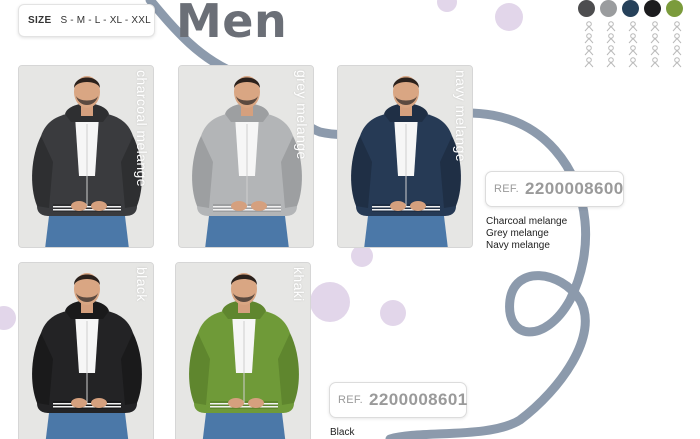 The width and height of the screenshot is (700, 439). I want to click on product-card-black: black, so click(86, 350).